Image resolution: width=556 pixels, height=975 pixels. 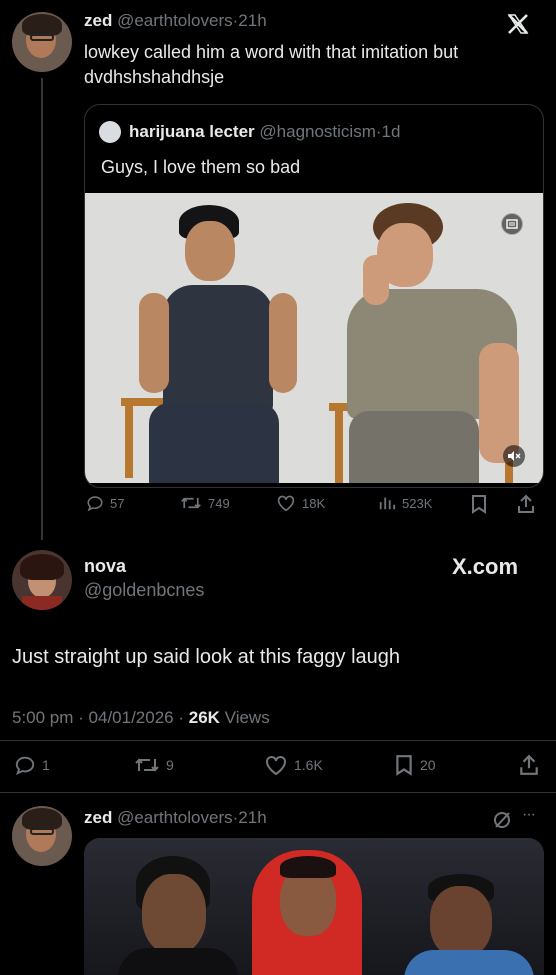 What do you see at coordinates (529, 815) in the screenshot?
I see `more-icon: ···` at bounding box center [529, 815].